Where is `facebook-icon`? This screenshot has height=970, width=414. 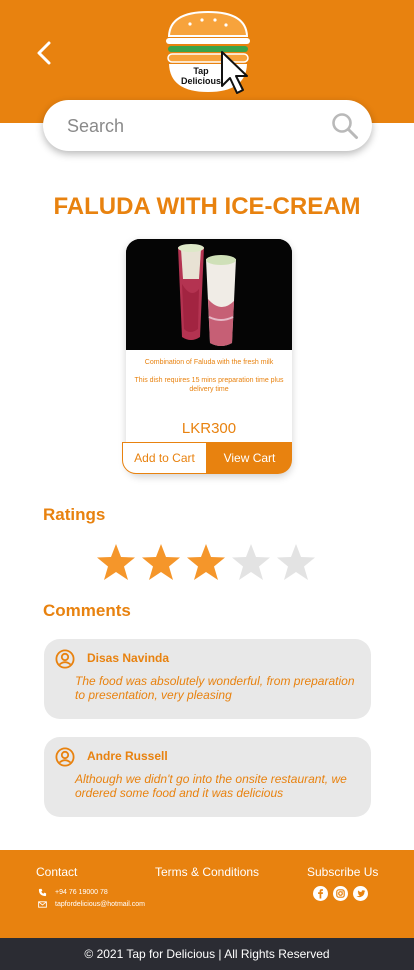 facebook-icon is located at coordinates (320, 893).